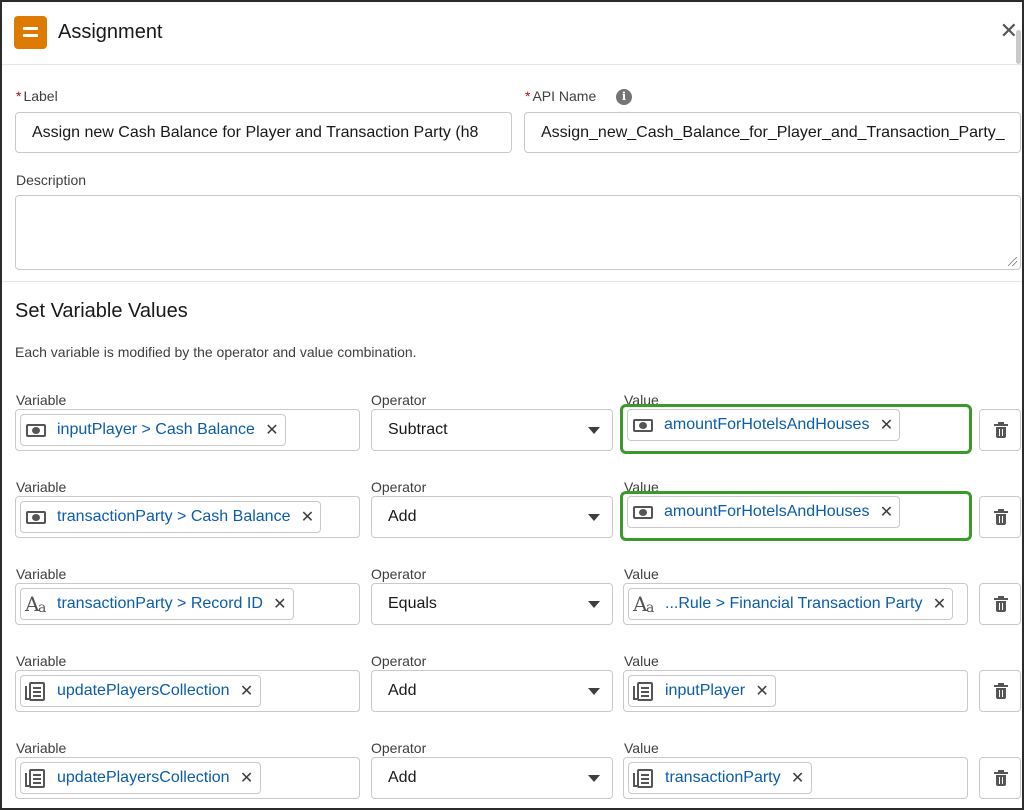  Describe the element at coordinates (492, 604) in the screenshot. I see `operator-select: Equals` at that location.